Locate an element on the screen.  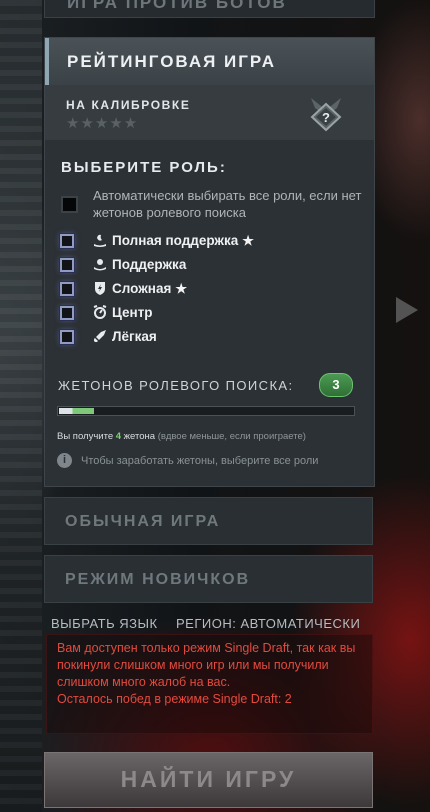
mid-icon is located at coordinates (100, 312).